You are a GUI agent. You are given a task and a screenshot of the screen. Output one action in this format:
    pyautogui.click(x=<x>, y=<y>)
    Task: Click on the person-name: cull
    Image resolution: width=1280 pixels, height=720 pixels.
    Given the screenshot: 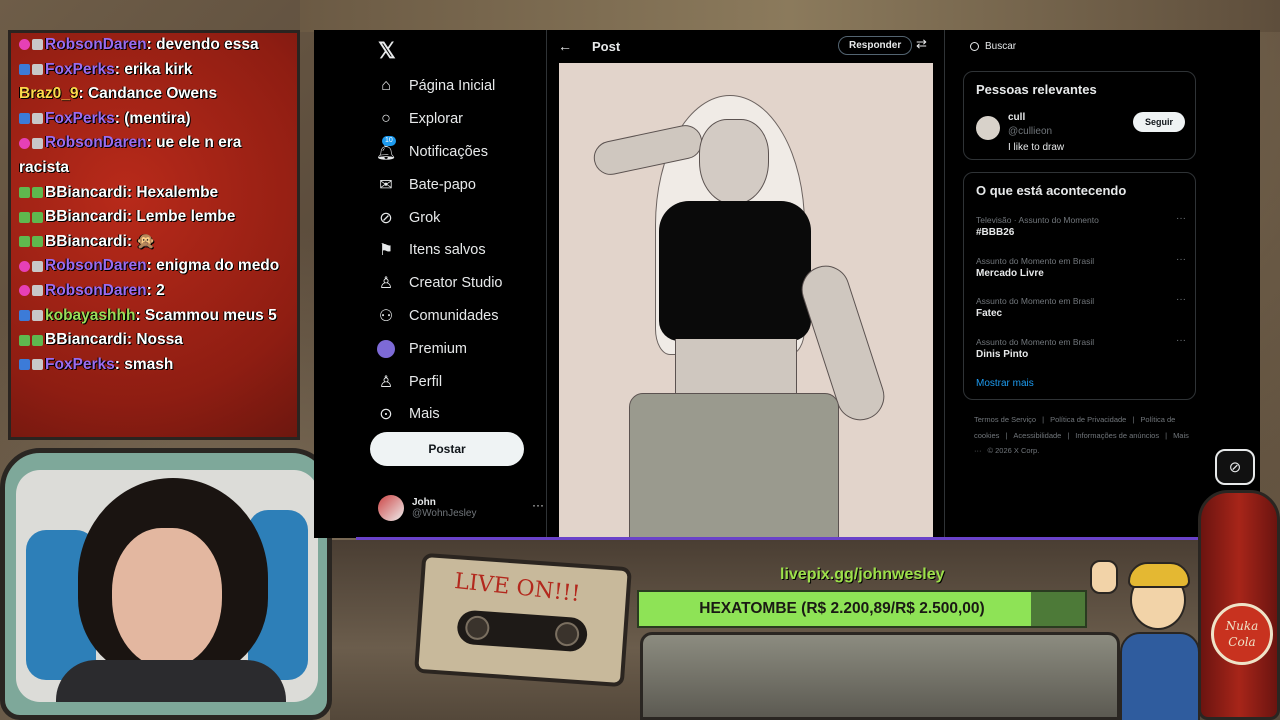 What is the action you would take?
    pyautogui.click(x=1016, y=117)
    